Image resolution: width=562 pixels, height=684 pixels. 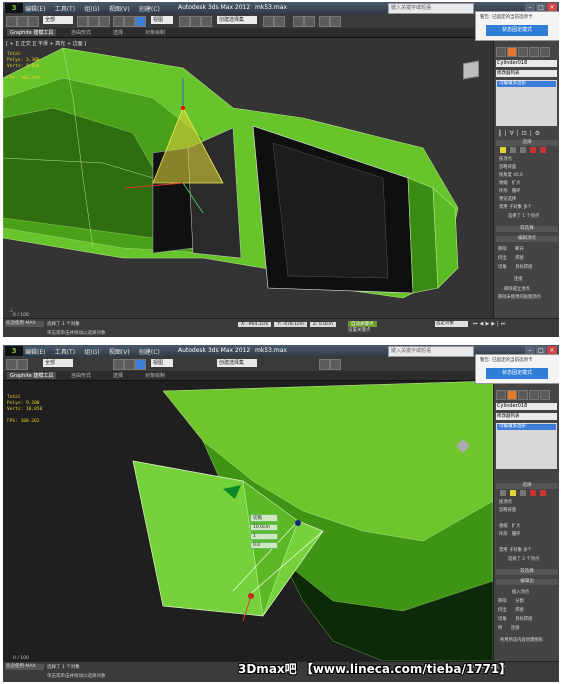 I want to click on angle-value: 45.0, so click(x=518, y=175).